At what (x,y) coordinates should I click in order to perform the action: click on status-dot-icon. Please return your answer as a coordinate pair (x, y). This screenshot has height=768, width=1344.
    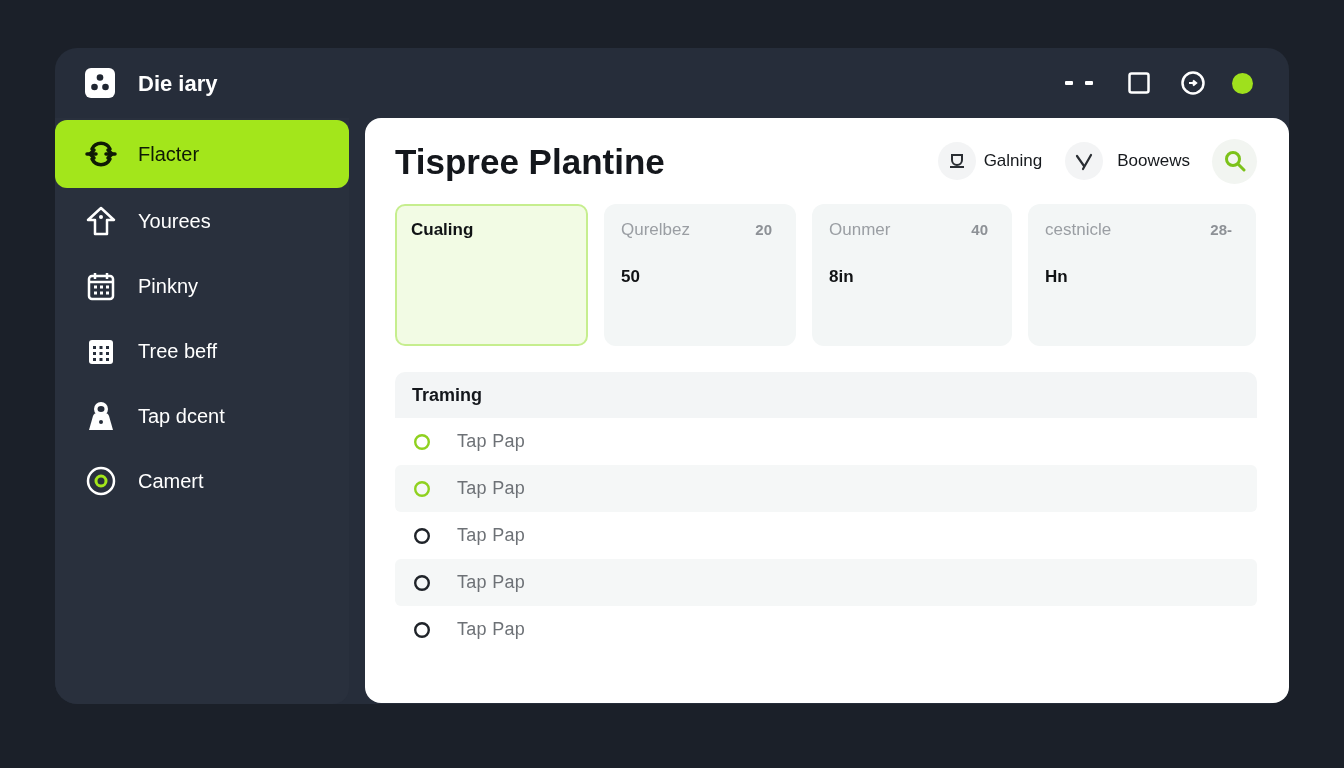
    Looking at the image, I should click on (1242, 83).